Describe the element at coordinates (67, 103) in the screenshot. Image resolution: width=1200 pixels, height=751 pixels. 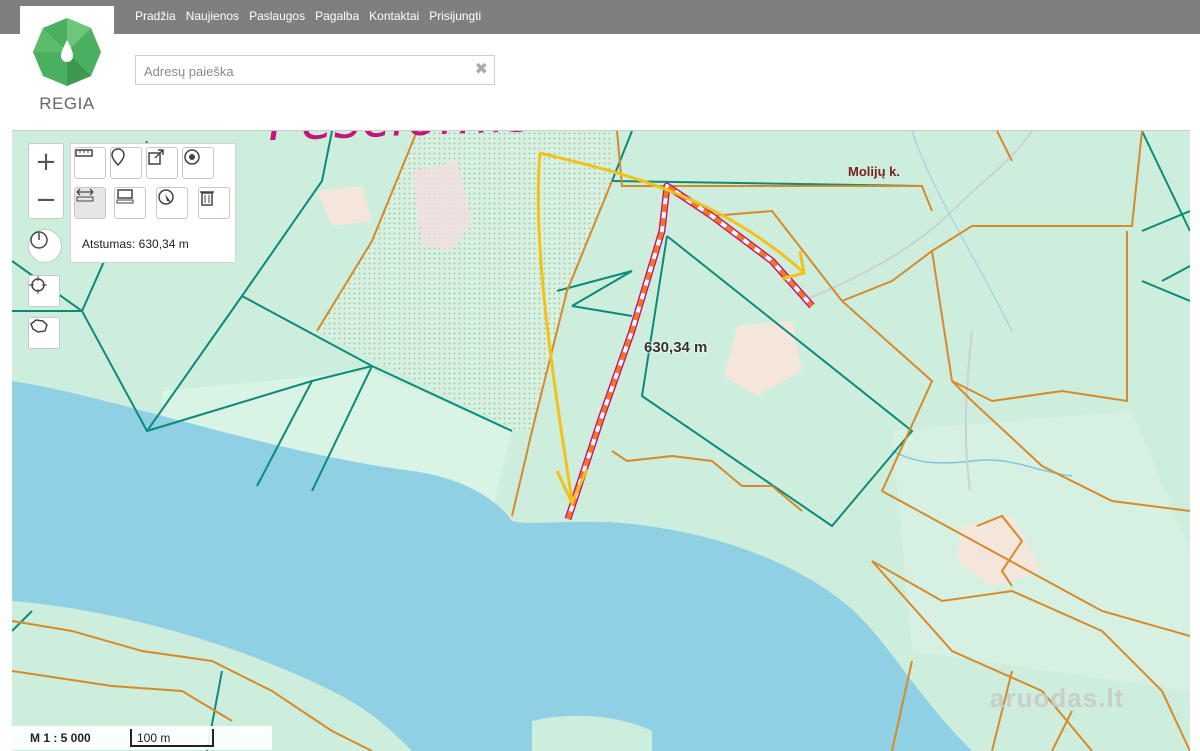
I see `logo-text: REGIA` at that location.